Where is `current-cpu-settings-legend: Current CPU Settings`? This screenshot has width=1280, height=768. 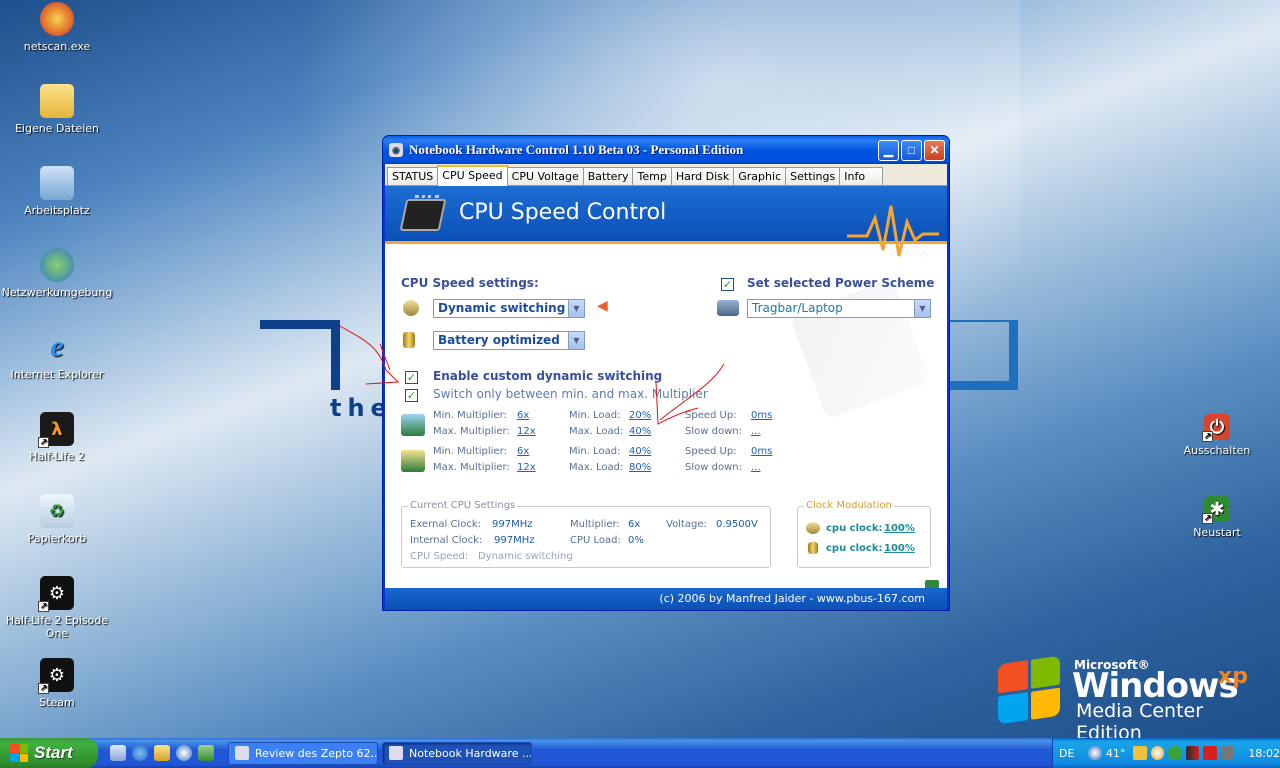 current-cpu-settings-legend: Current CPU Settings is located at coordinates (463, 505).